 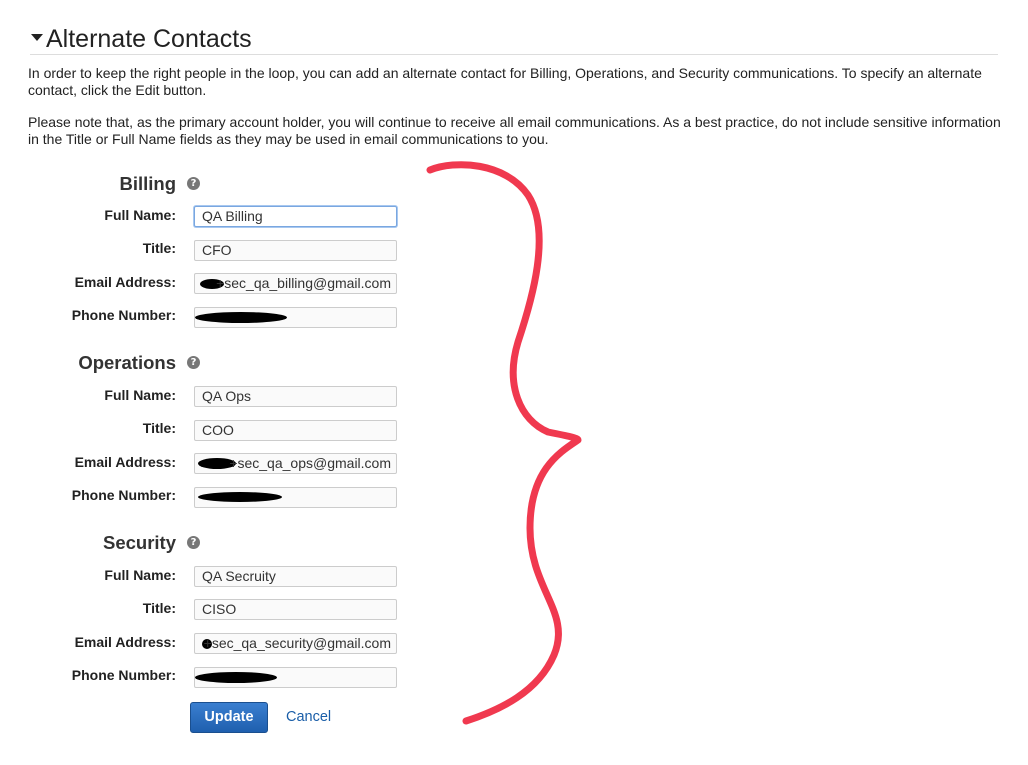 I want to click on security-full-name-value: QA Secruity, so click(x=239, y=576).